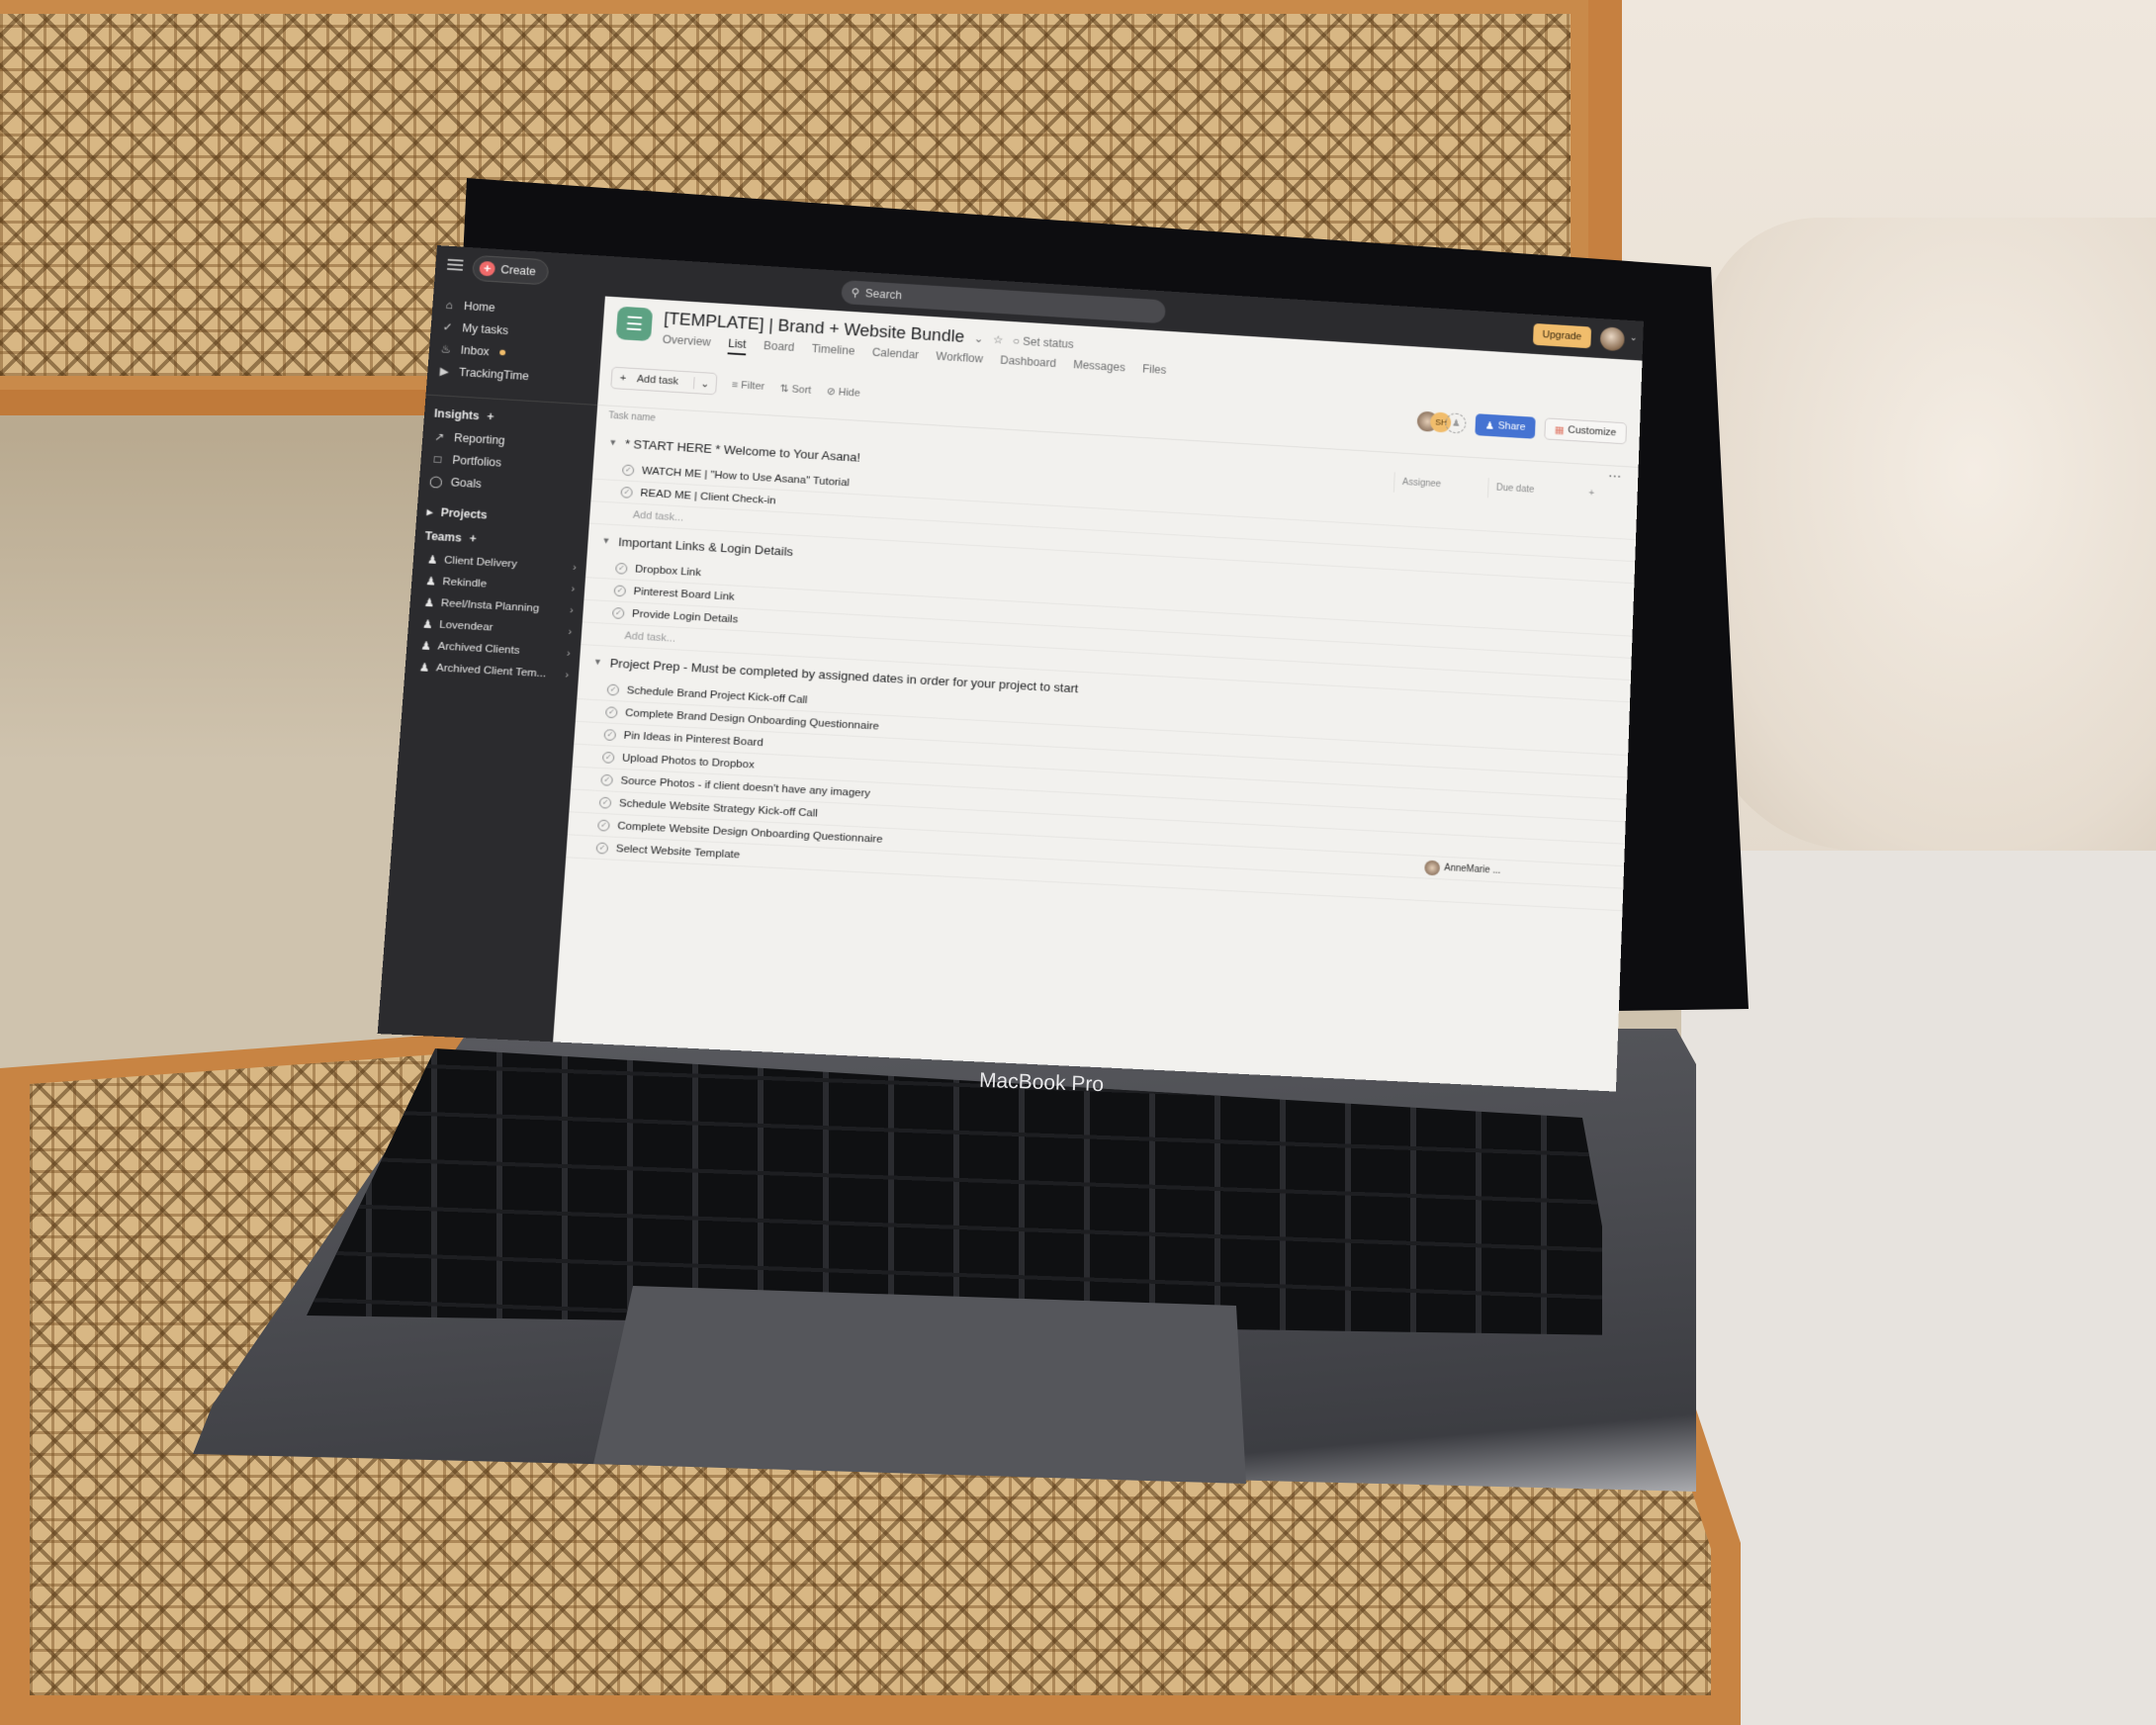 The height and width of the screenshot is (1725, 2156). Describe the element at coordinates (779, 348) in the screenshot. I see `tab-board: Board` at that location.